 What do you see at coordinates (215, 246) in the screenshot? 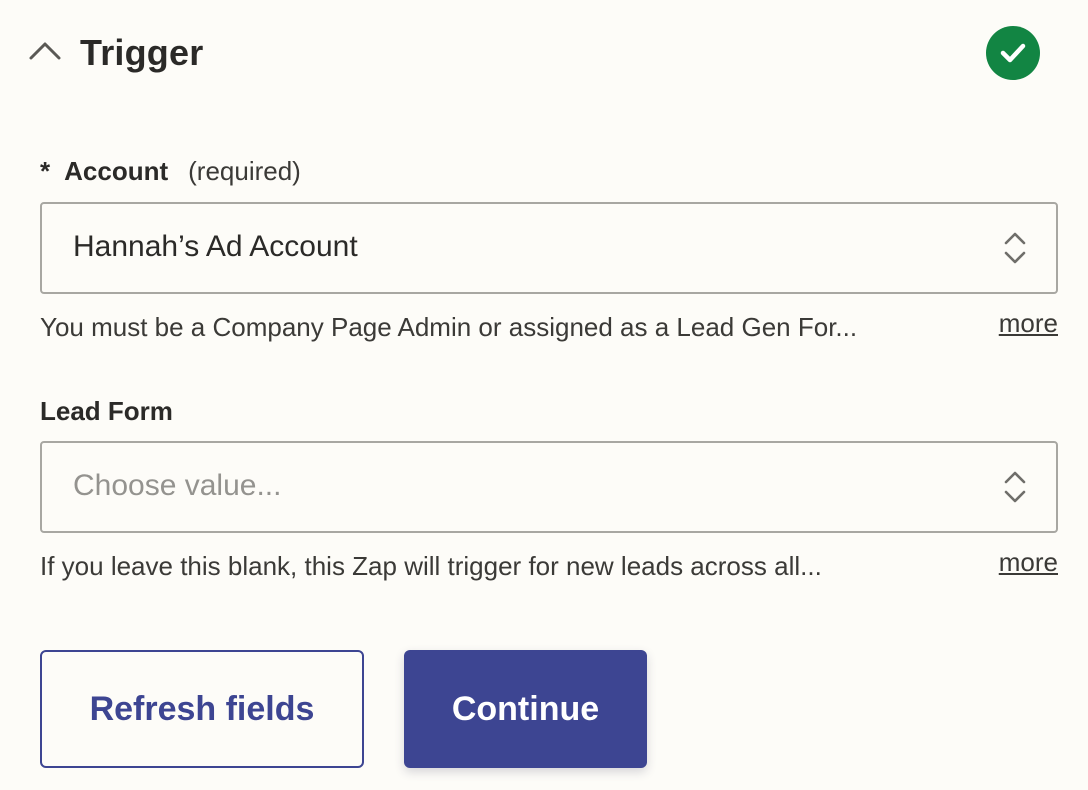
I see `account-select-value: Hannah’s Ad Account` at bounding box center [215, 246].